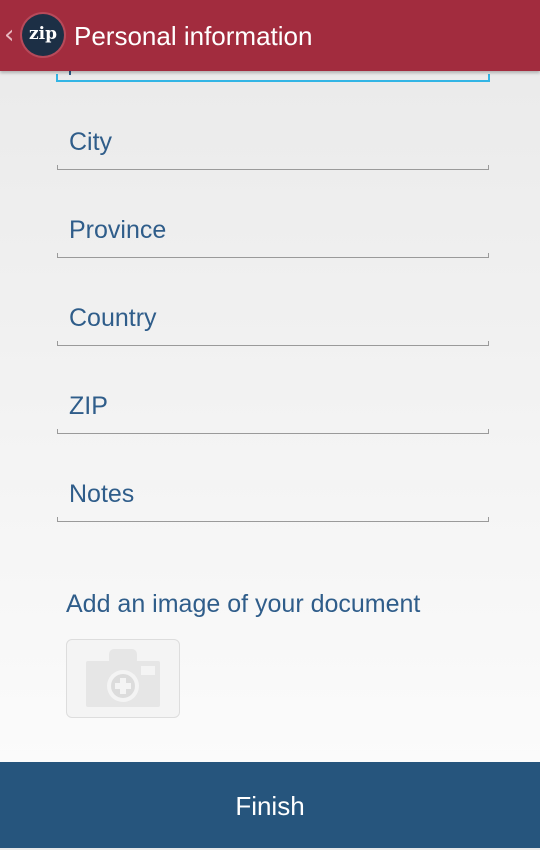  Describe the element at coordinates (273, 167) in the screenshot. I see `city-underline` at that location.